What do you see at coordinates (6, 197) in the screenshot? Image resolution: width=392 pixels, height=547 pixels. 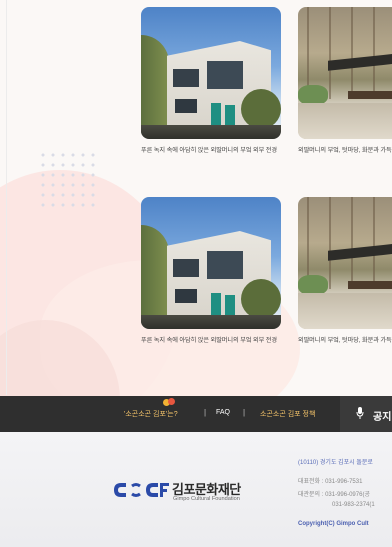 I see `divider` at bounding box center [6, 197].